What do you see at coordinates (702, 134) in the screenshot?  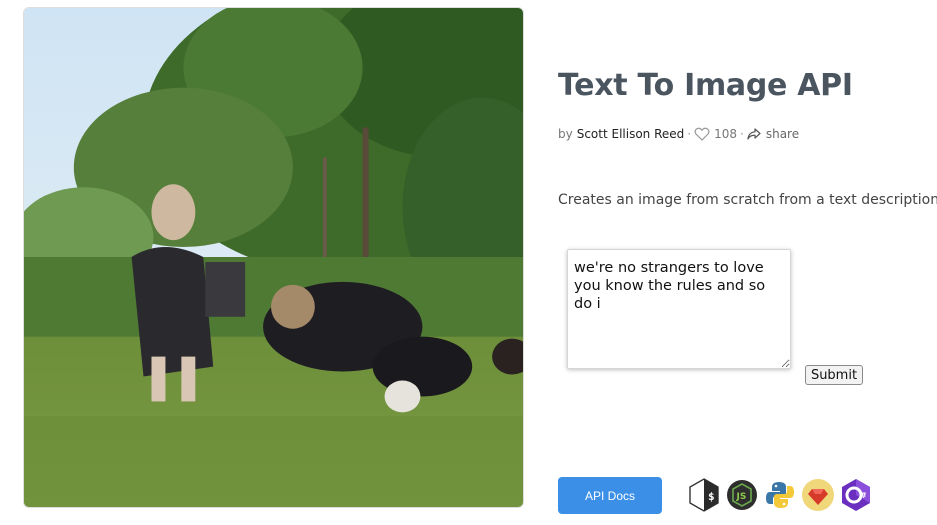 I see `heart-icon` at bounding box center [702, 134].